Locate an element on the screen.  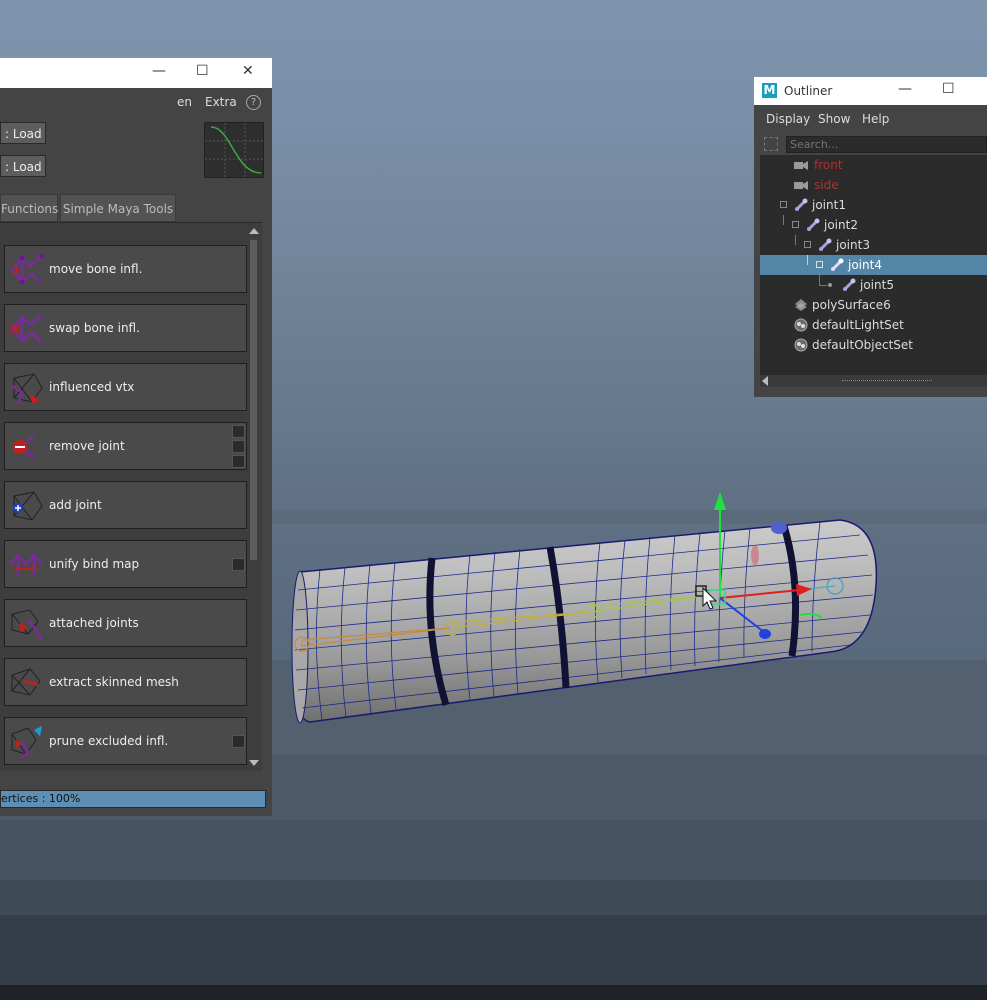
item-label: defaultObjectSet is located at coordinates (863, 345).